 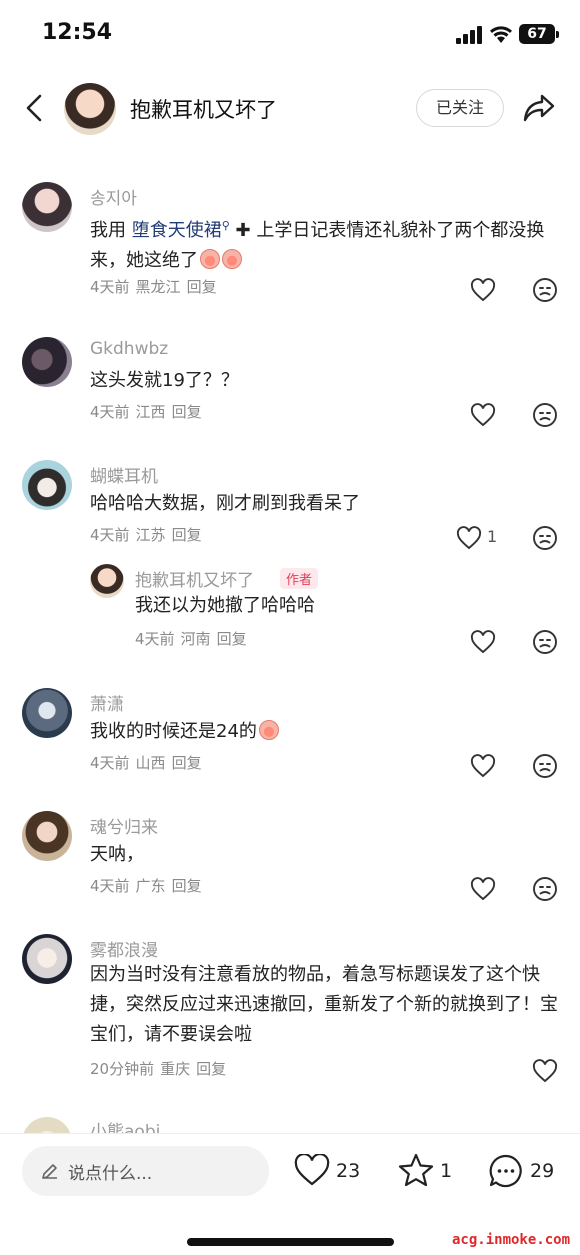 What do you see at coordinates (501, 34) in the screenshot?
I see `wifi-icon` at bounding box center [501, 34].